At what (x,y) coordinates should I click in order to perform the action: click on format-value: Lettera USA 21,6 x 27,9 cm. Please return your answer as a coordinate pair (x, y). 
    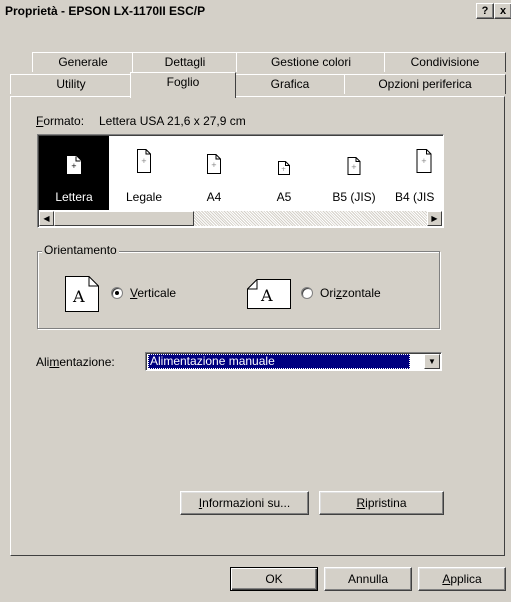
    Looking at the image, I should click on (172, 121).